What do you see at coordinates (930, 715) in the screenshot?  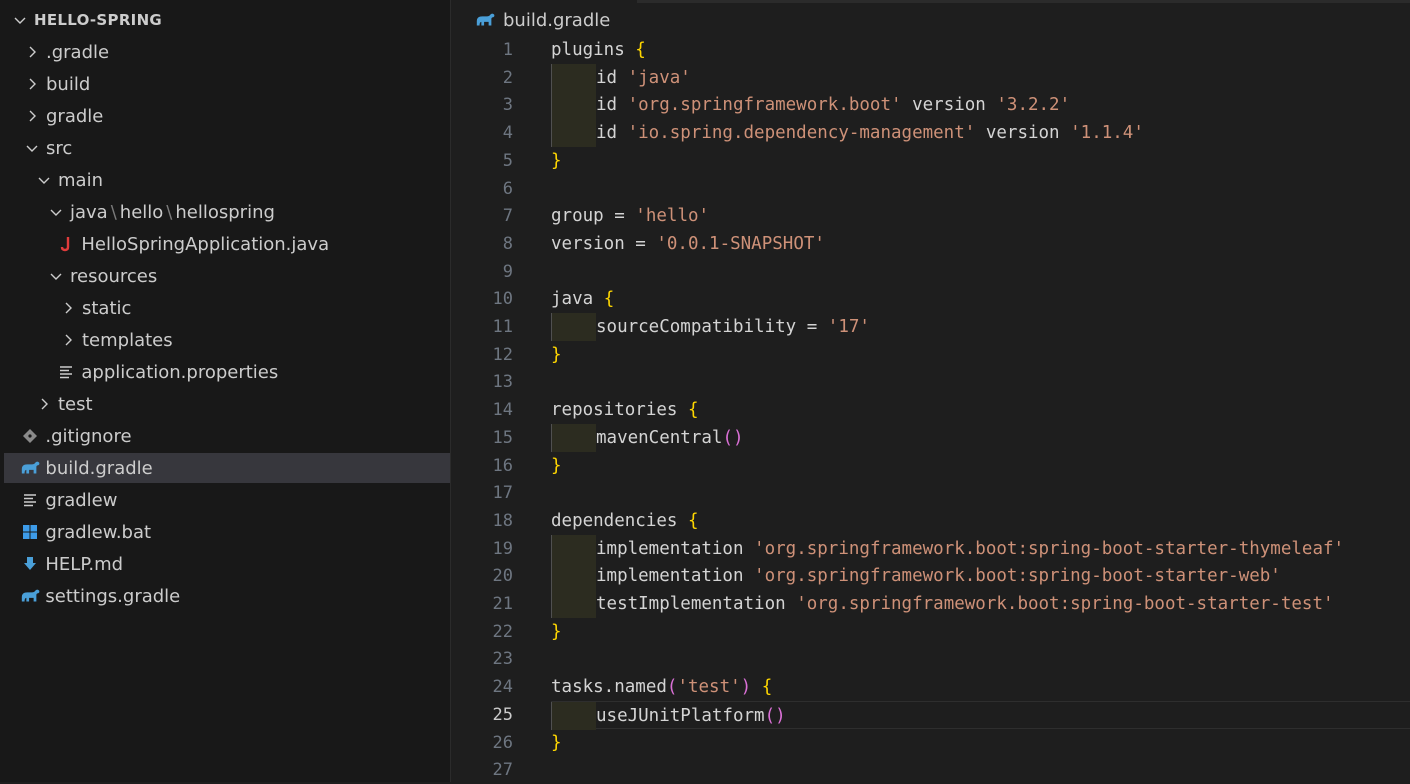 I see `code-line: 25 useJUnitPlatform()` at bounding box center [930, 715].